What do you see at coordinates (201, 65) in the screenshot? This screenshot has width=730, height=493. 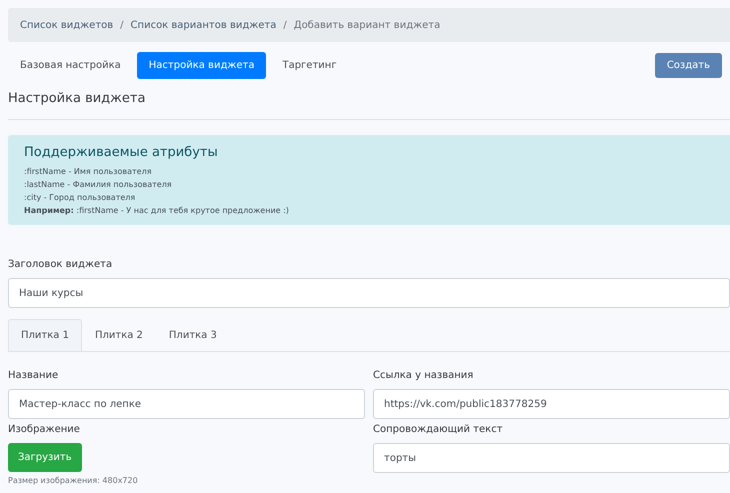 I see `tab: Настройка виджета` at bounding box center [201, 65].